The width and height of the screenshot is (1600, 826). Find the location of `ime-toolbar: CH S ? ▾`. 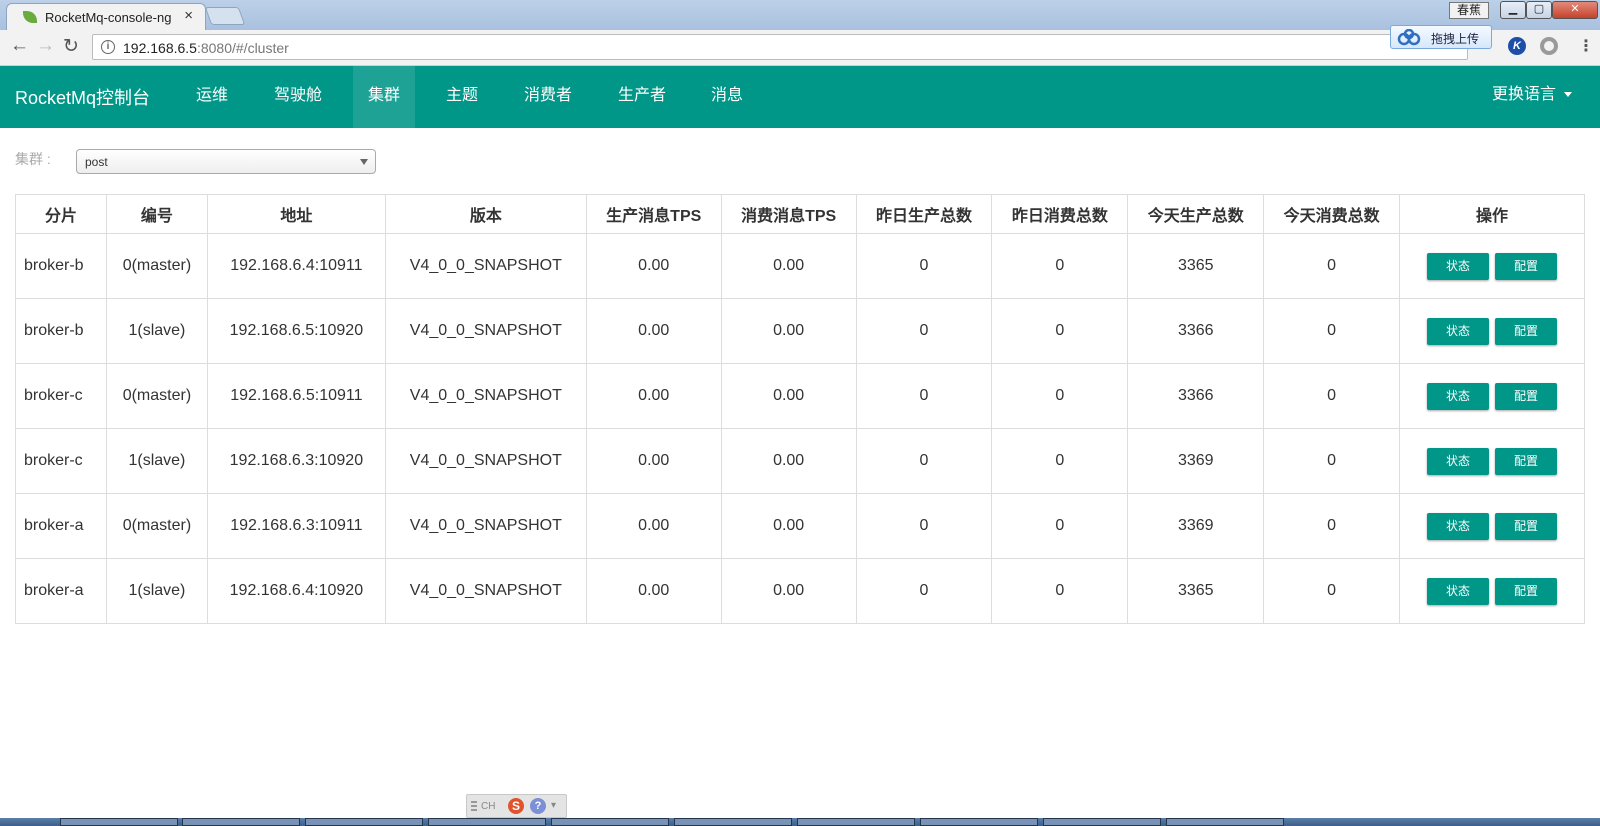

ime-toolbar: CH S ? ▾ is located at coordinates (516, 806).